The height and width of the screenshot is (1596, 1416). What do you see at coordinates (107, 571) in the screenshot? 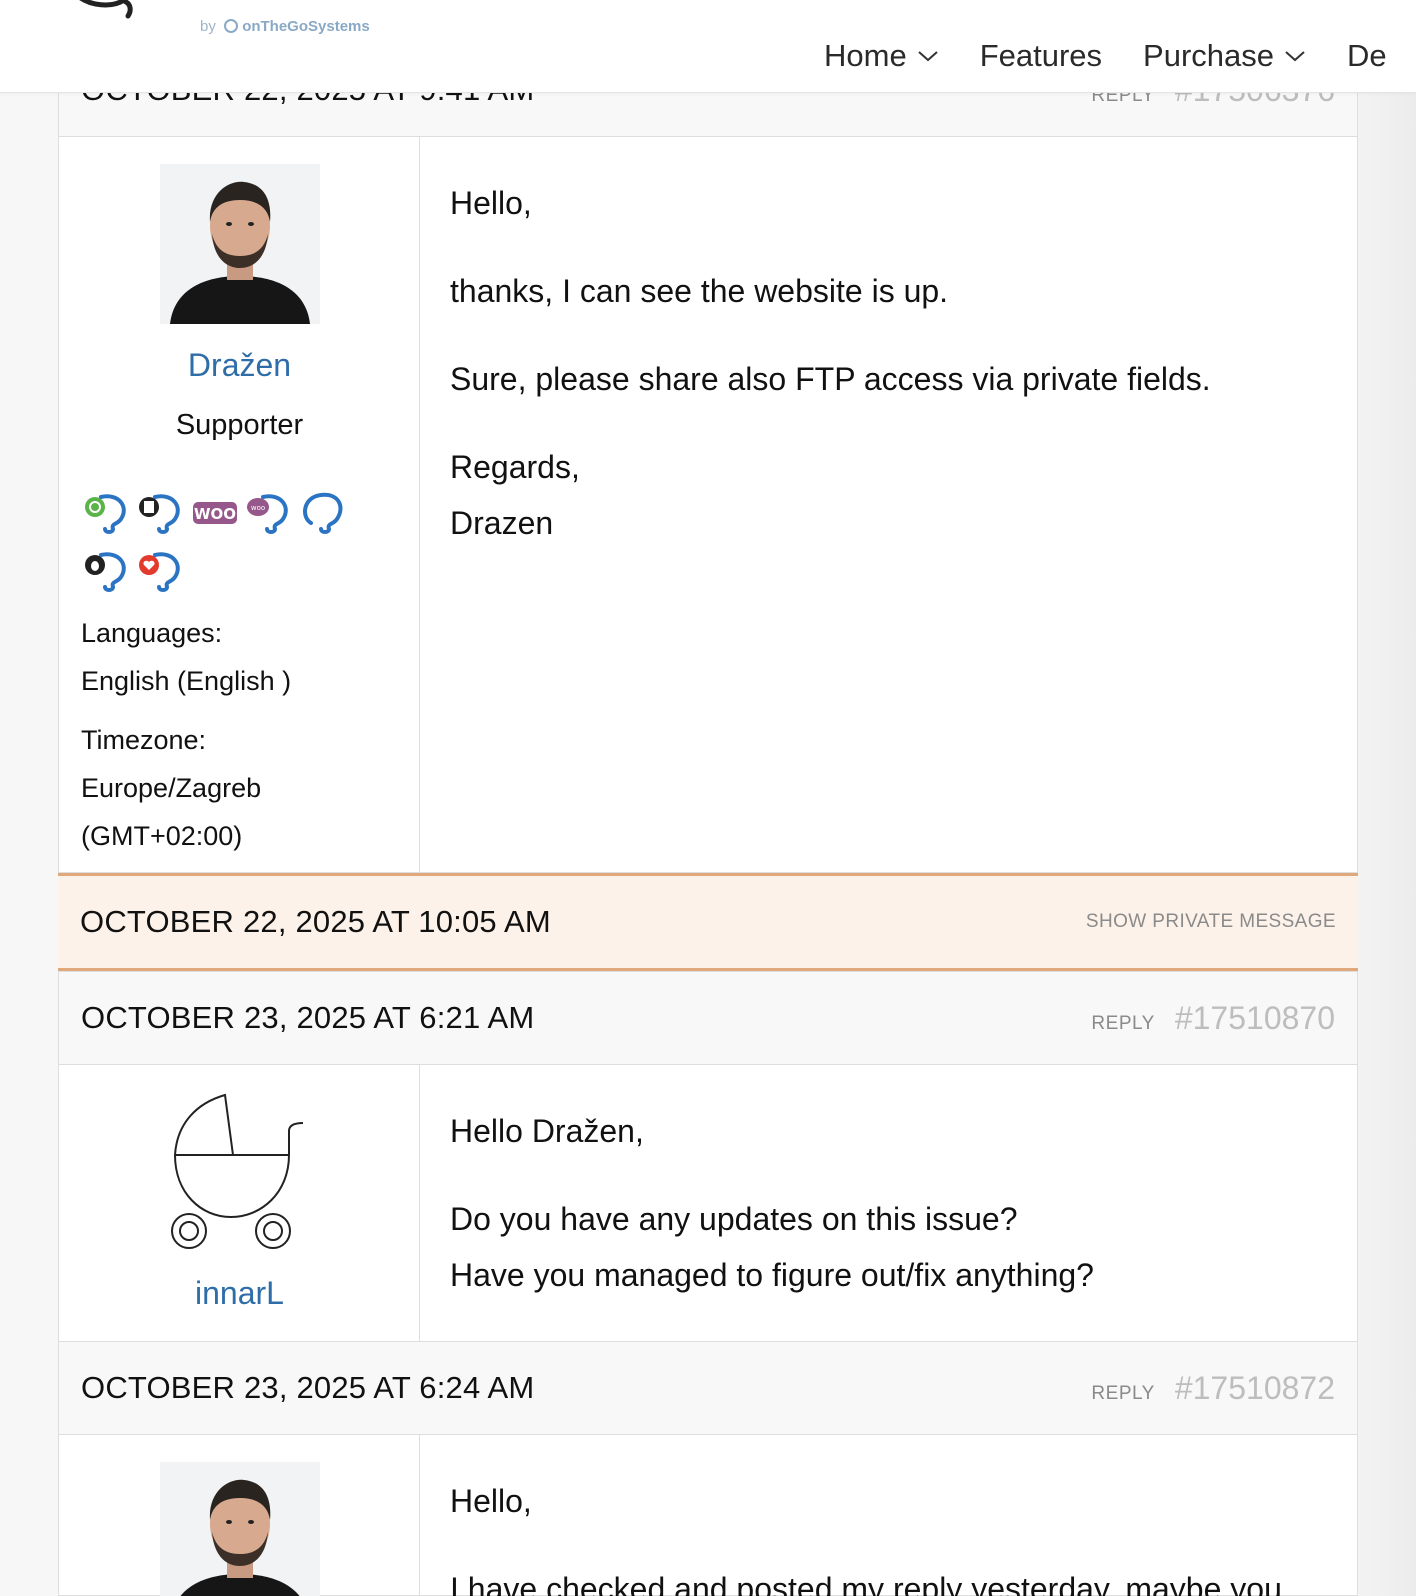
I see `support-badge-bug-icon` at bounding box center [107, 571].